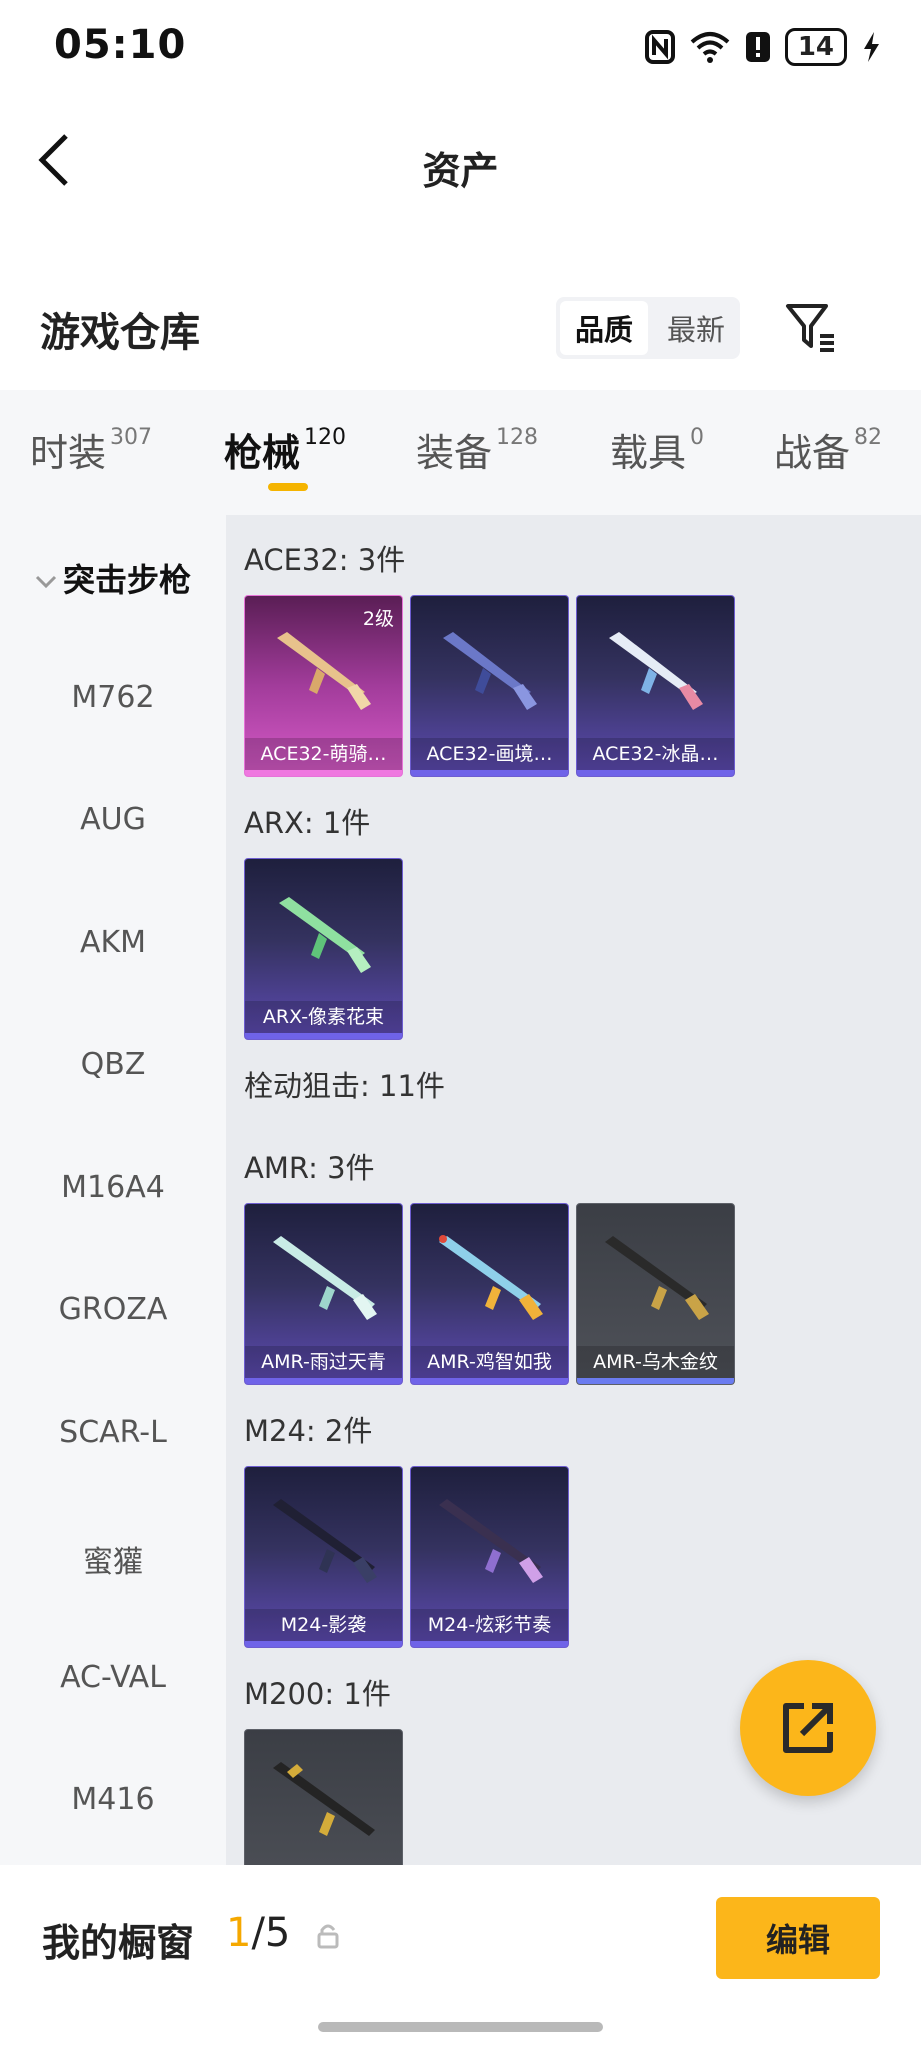 This screenshot has width=921, height=2050. What do you see at coordinates (659, 47) in the screenshot?
I see `nfc-icon` at bounding box center [659, 47].